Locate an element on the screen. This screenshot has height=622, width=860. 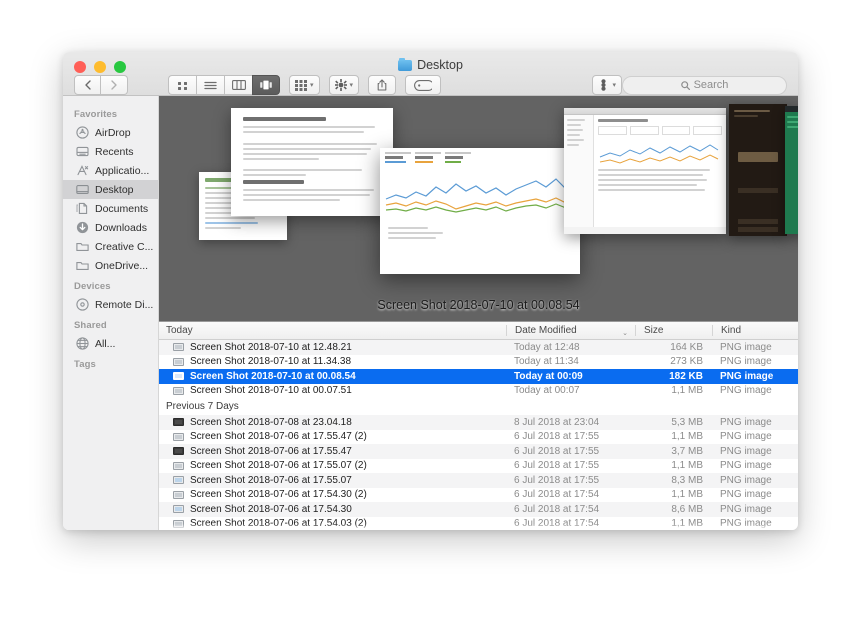
file-size-cell: 182 KB is located at coordinates (686, 376).